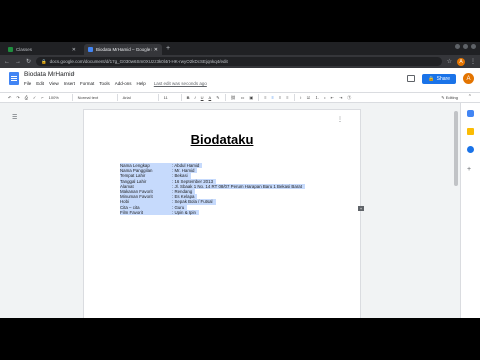 Image resolution: width=480 pixels, height=360 pixels. I want to click on header-actions: 🔒 Share A, so click(440, 78).